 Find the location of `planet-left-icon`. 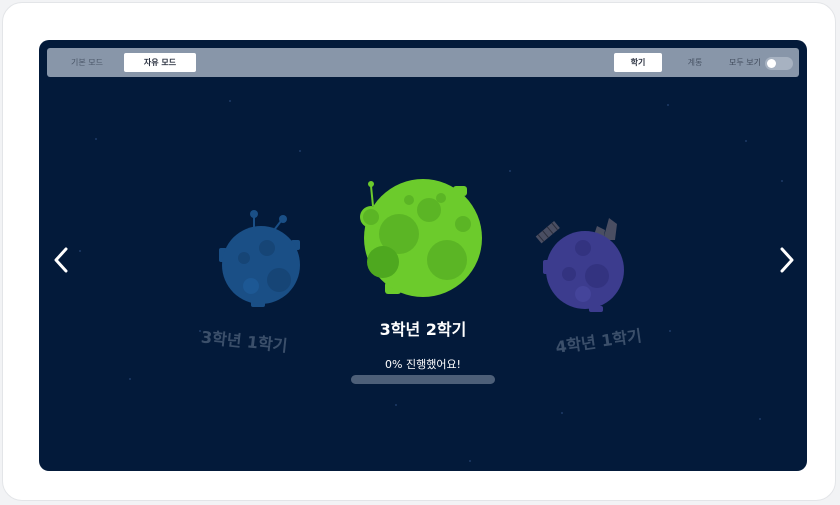

planet-left-icon is located at coordinates (261, 260).